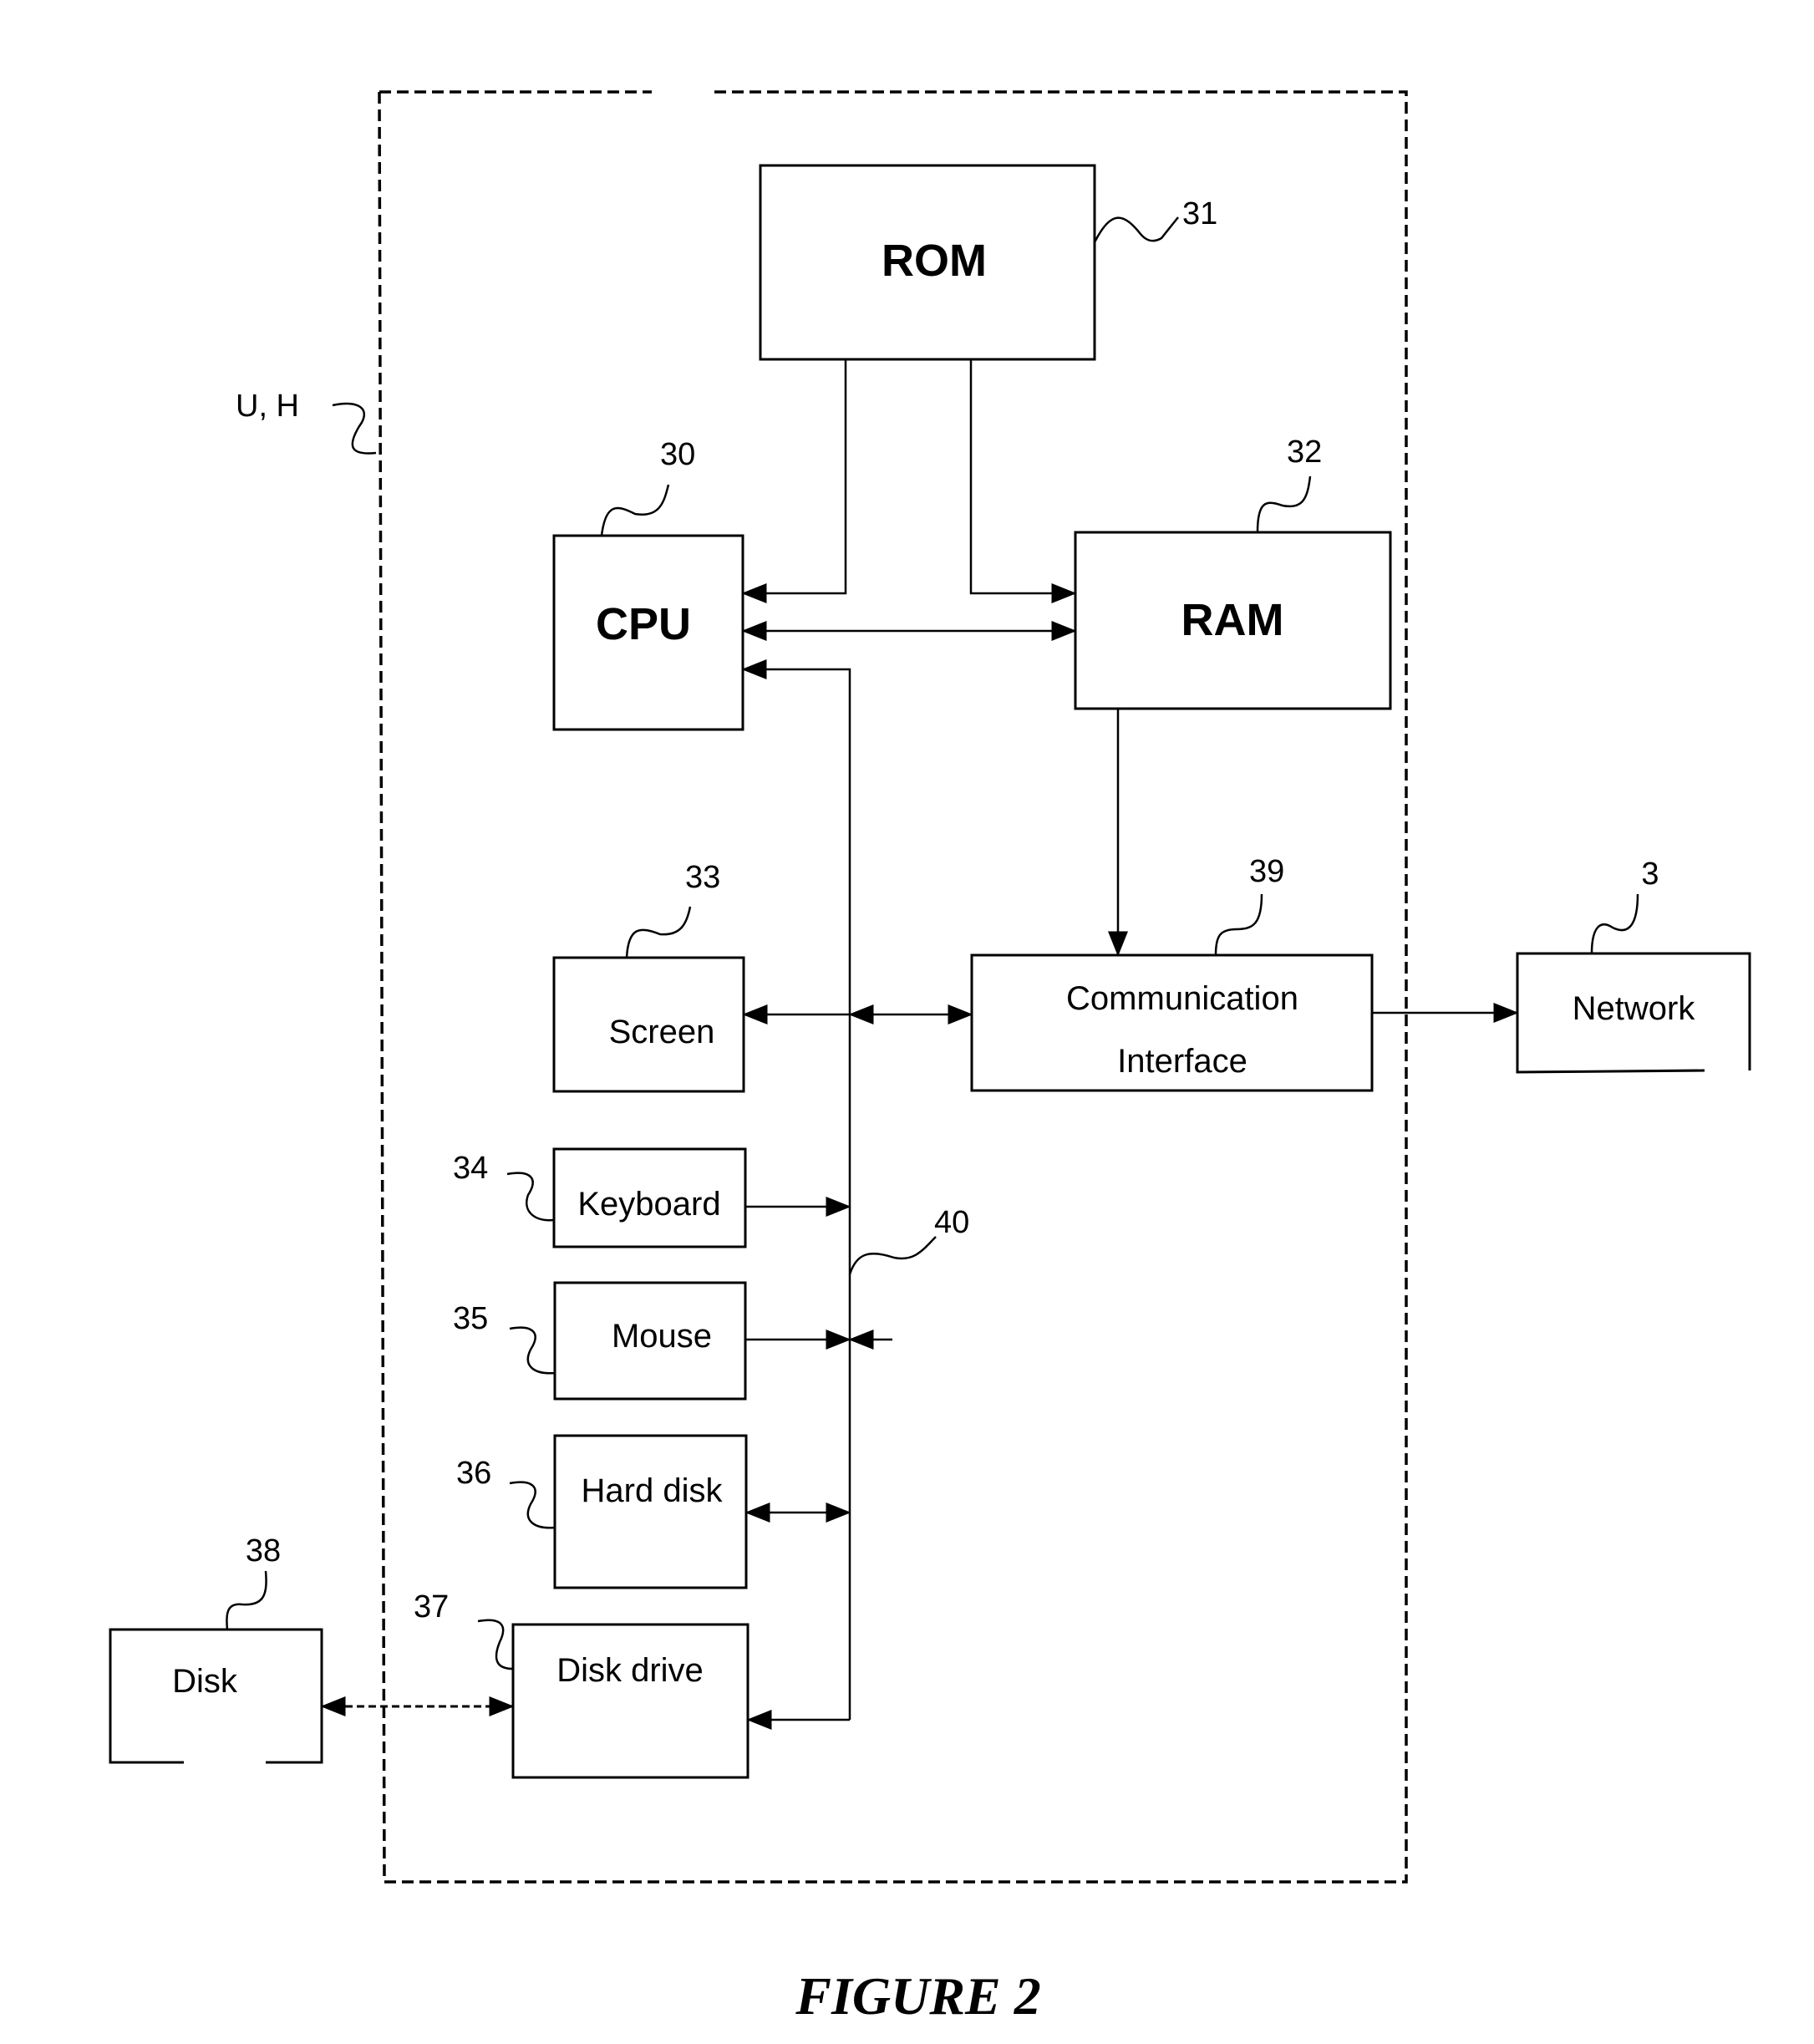 The width and height of the screenshot is (1814, 2044). What do you see at coordinates (470, 1318) in the screenshot?
I see `mouse-ref: 35` at bounding box center [470, 1318].